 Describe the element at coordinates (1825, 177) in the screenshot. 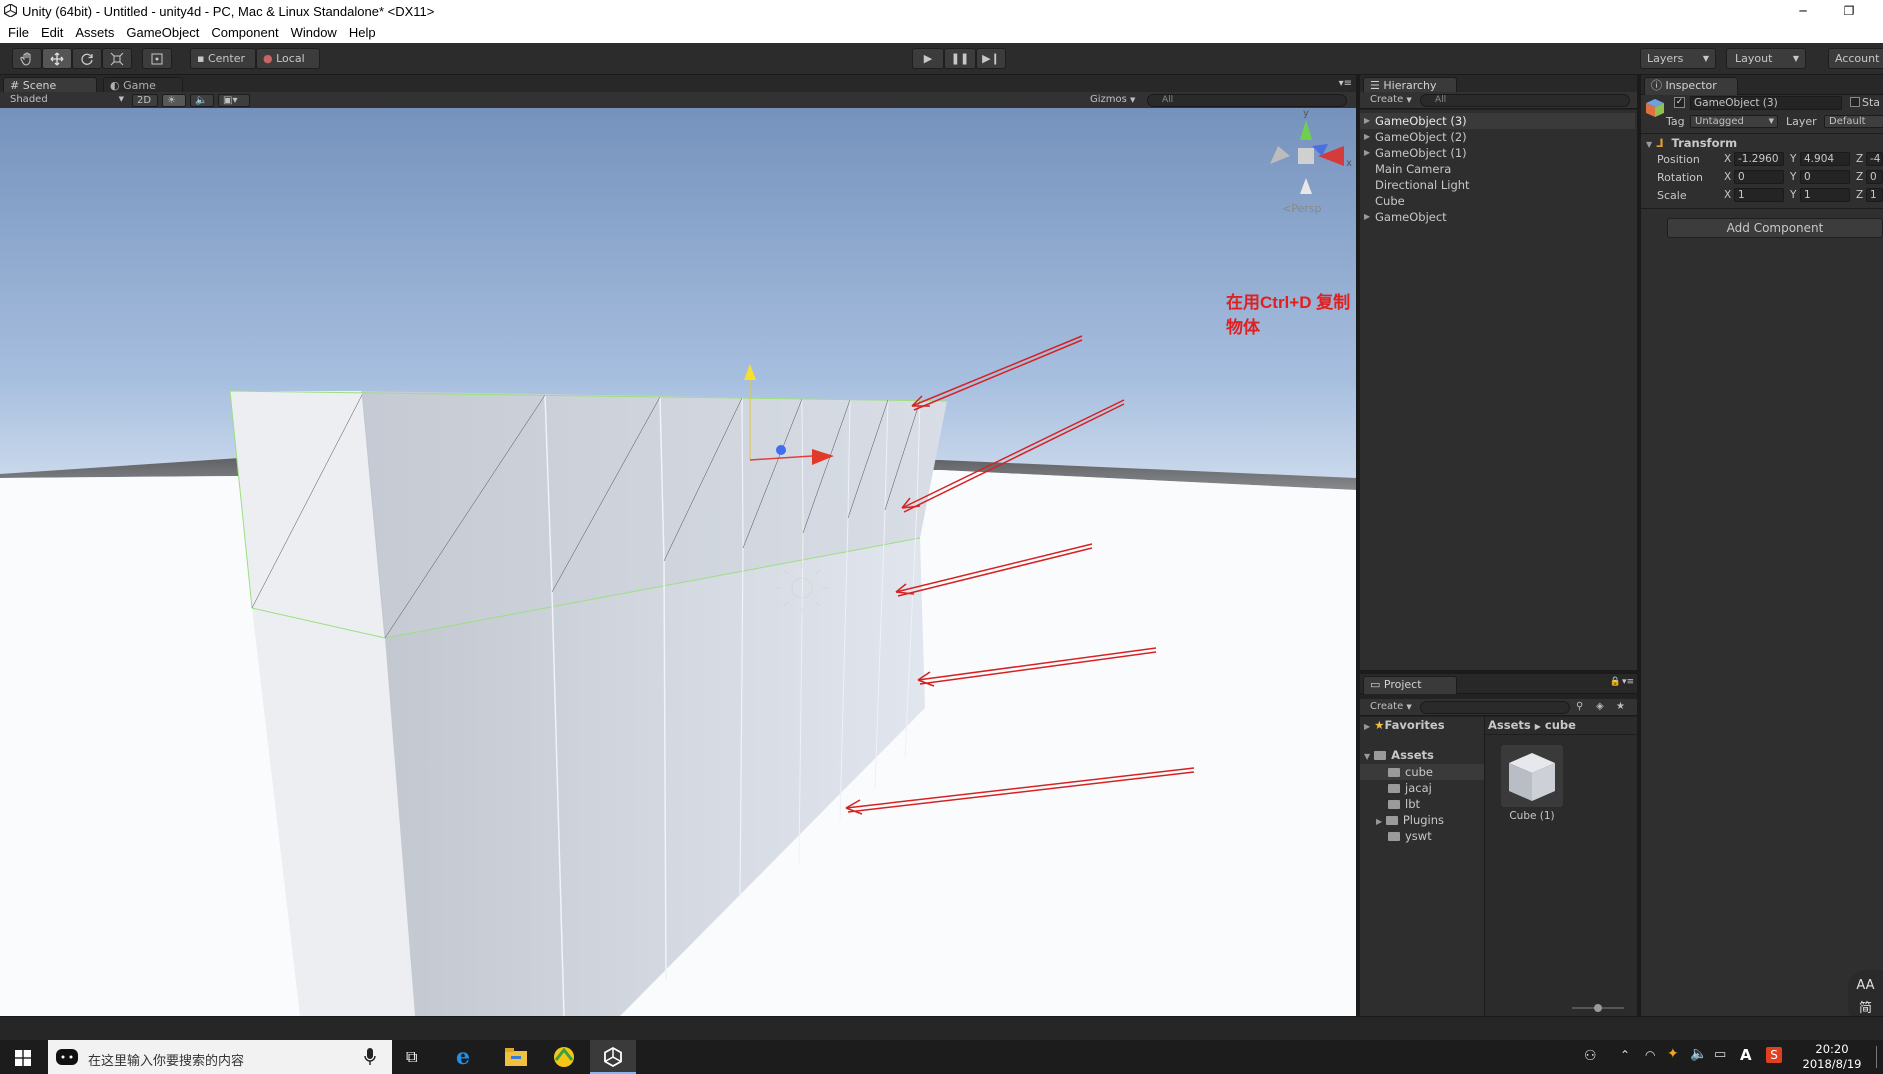

I see `rotation-y-field: 0` at that location.